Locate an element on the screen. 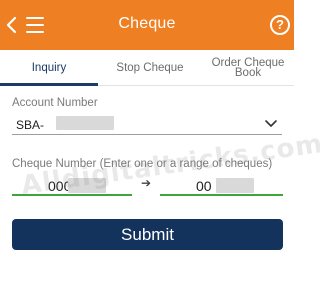 The image size is (320, 282). page-title: Cheque is located at coordinates (147, 23).